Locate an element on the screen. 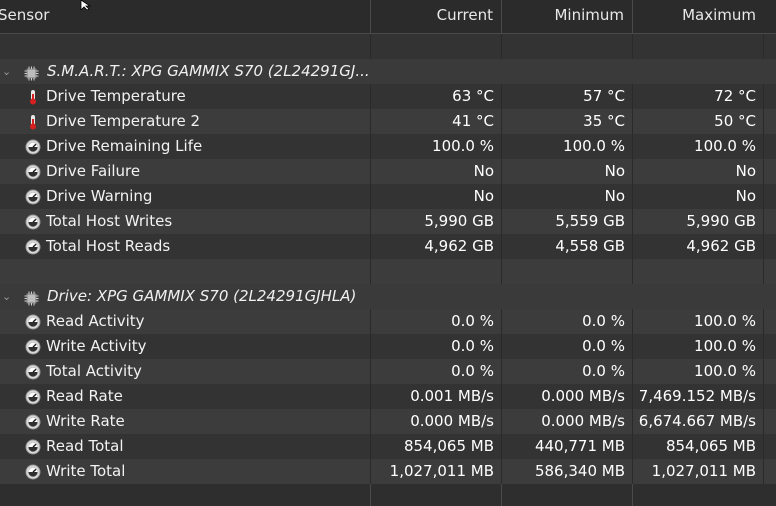 The image size is (776, 506). sensor-row: Drive Temperature 2 41 °C 35 °C 50 °C is located at coordinates (388, 121).